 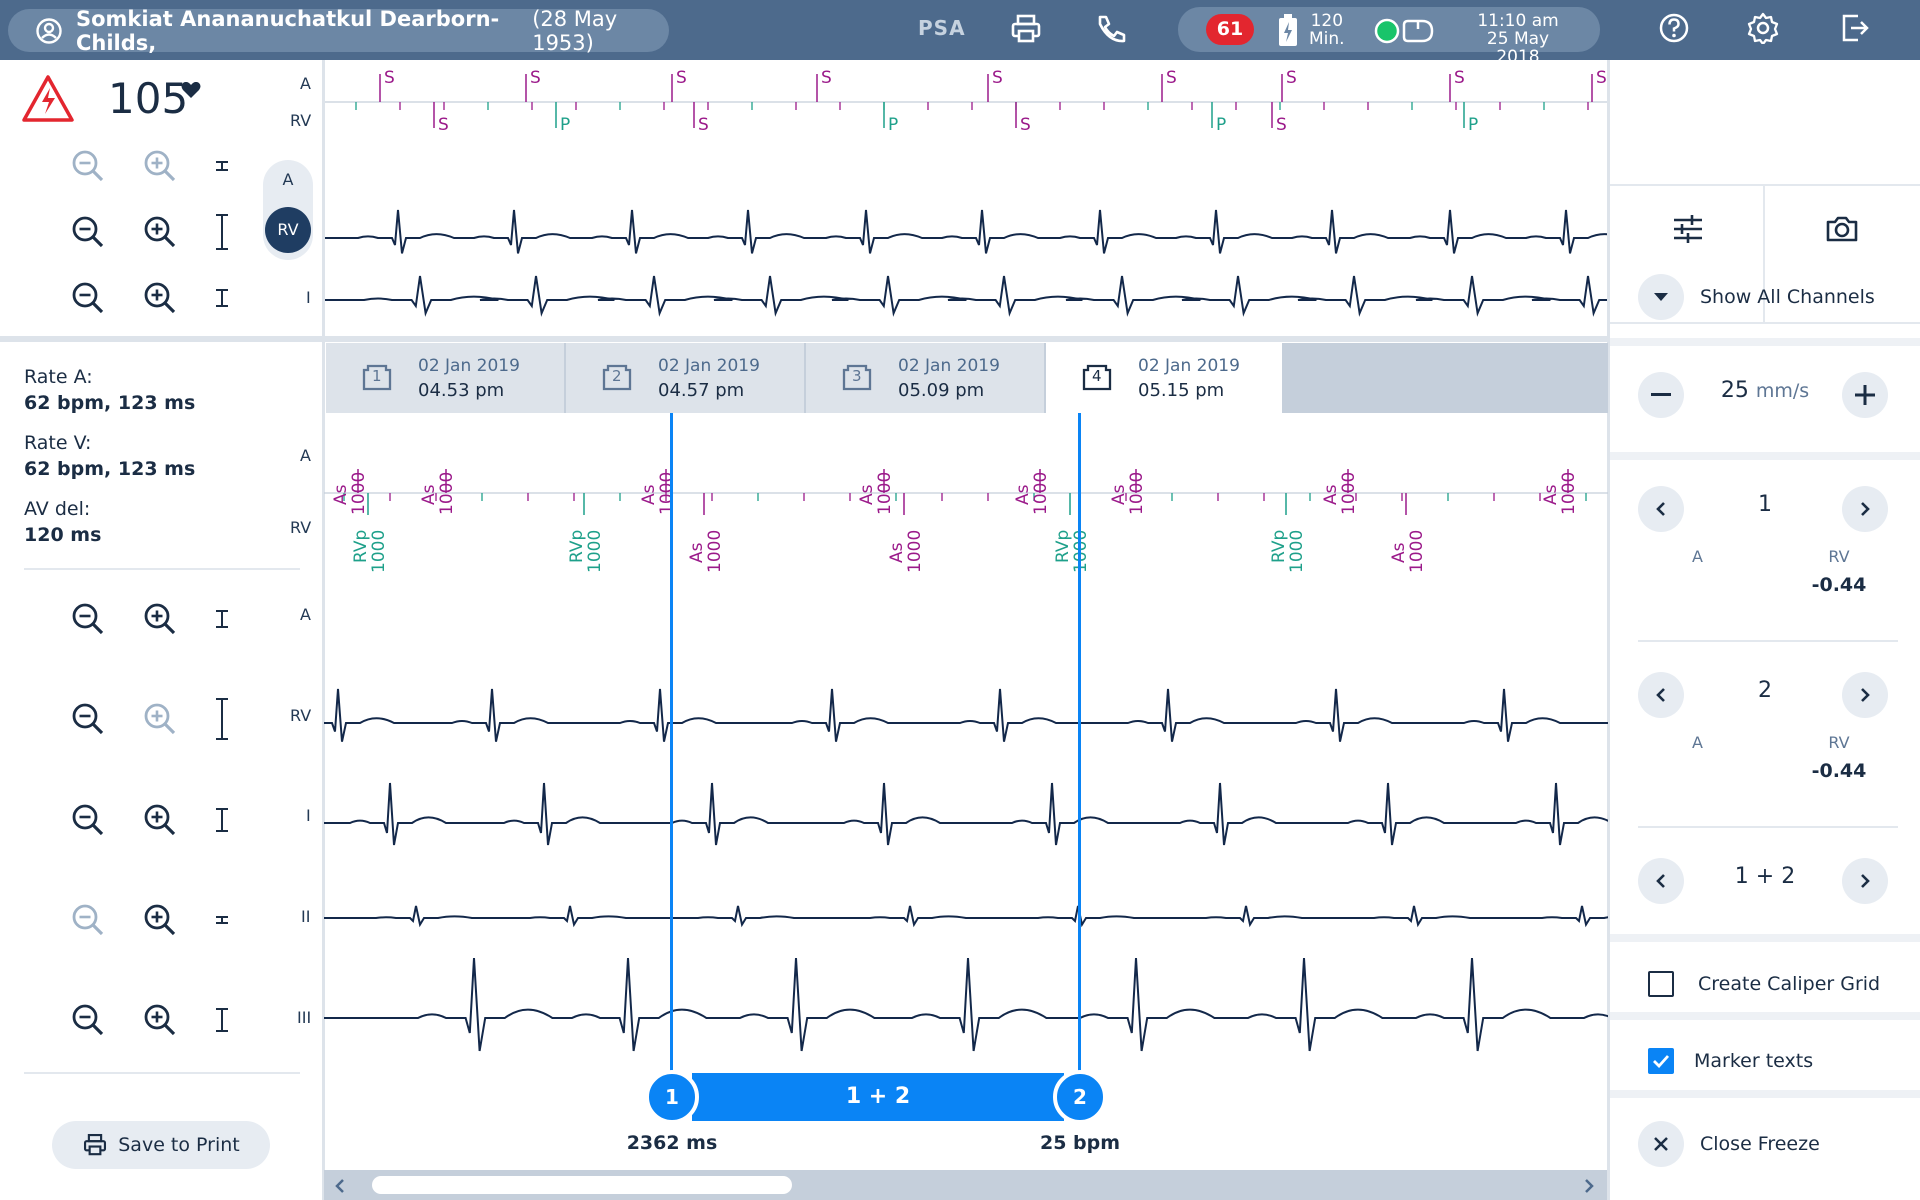 What do you see at coordinates (1865, 395) in the screenshot?
I see `speed-increase-button` at bounding box center [1865, 395].